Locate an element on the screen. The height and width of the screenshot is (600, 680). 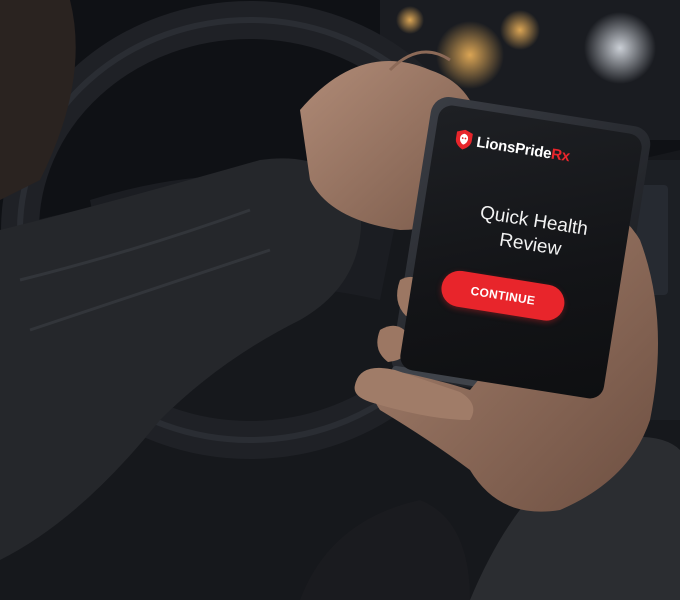
brand-logo: LionsPrideRx is located at coordinates (512, 147).